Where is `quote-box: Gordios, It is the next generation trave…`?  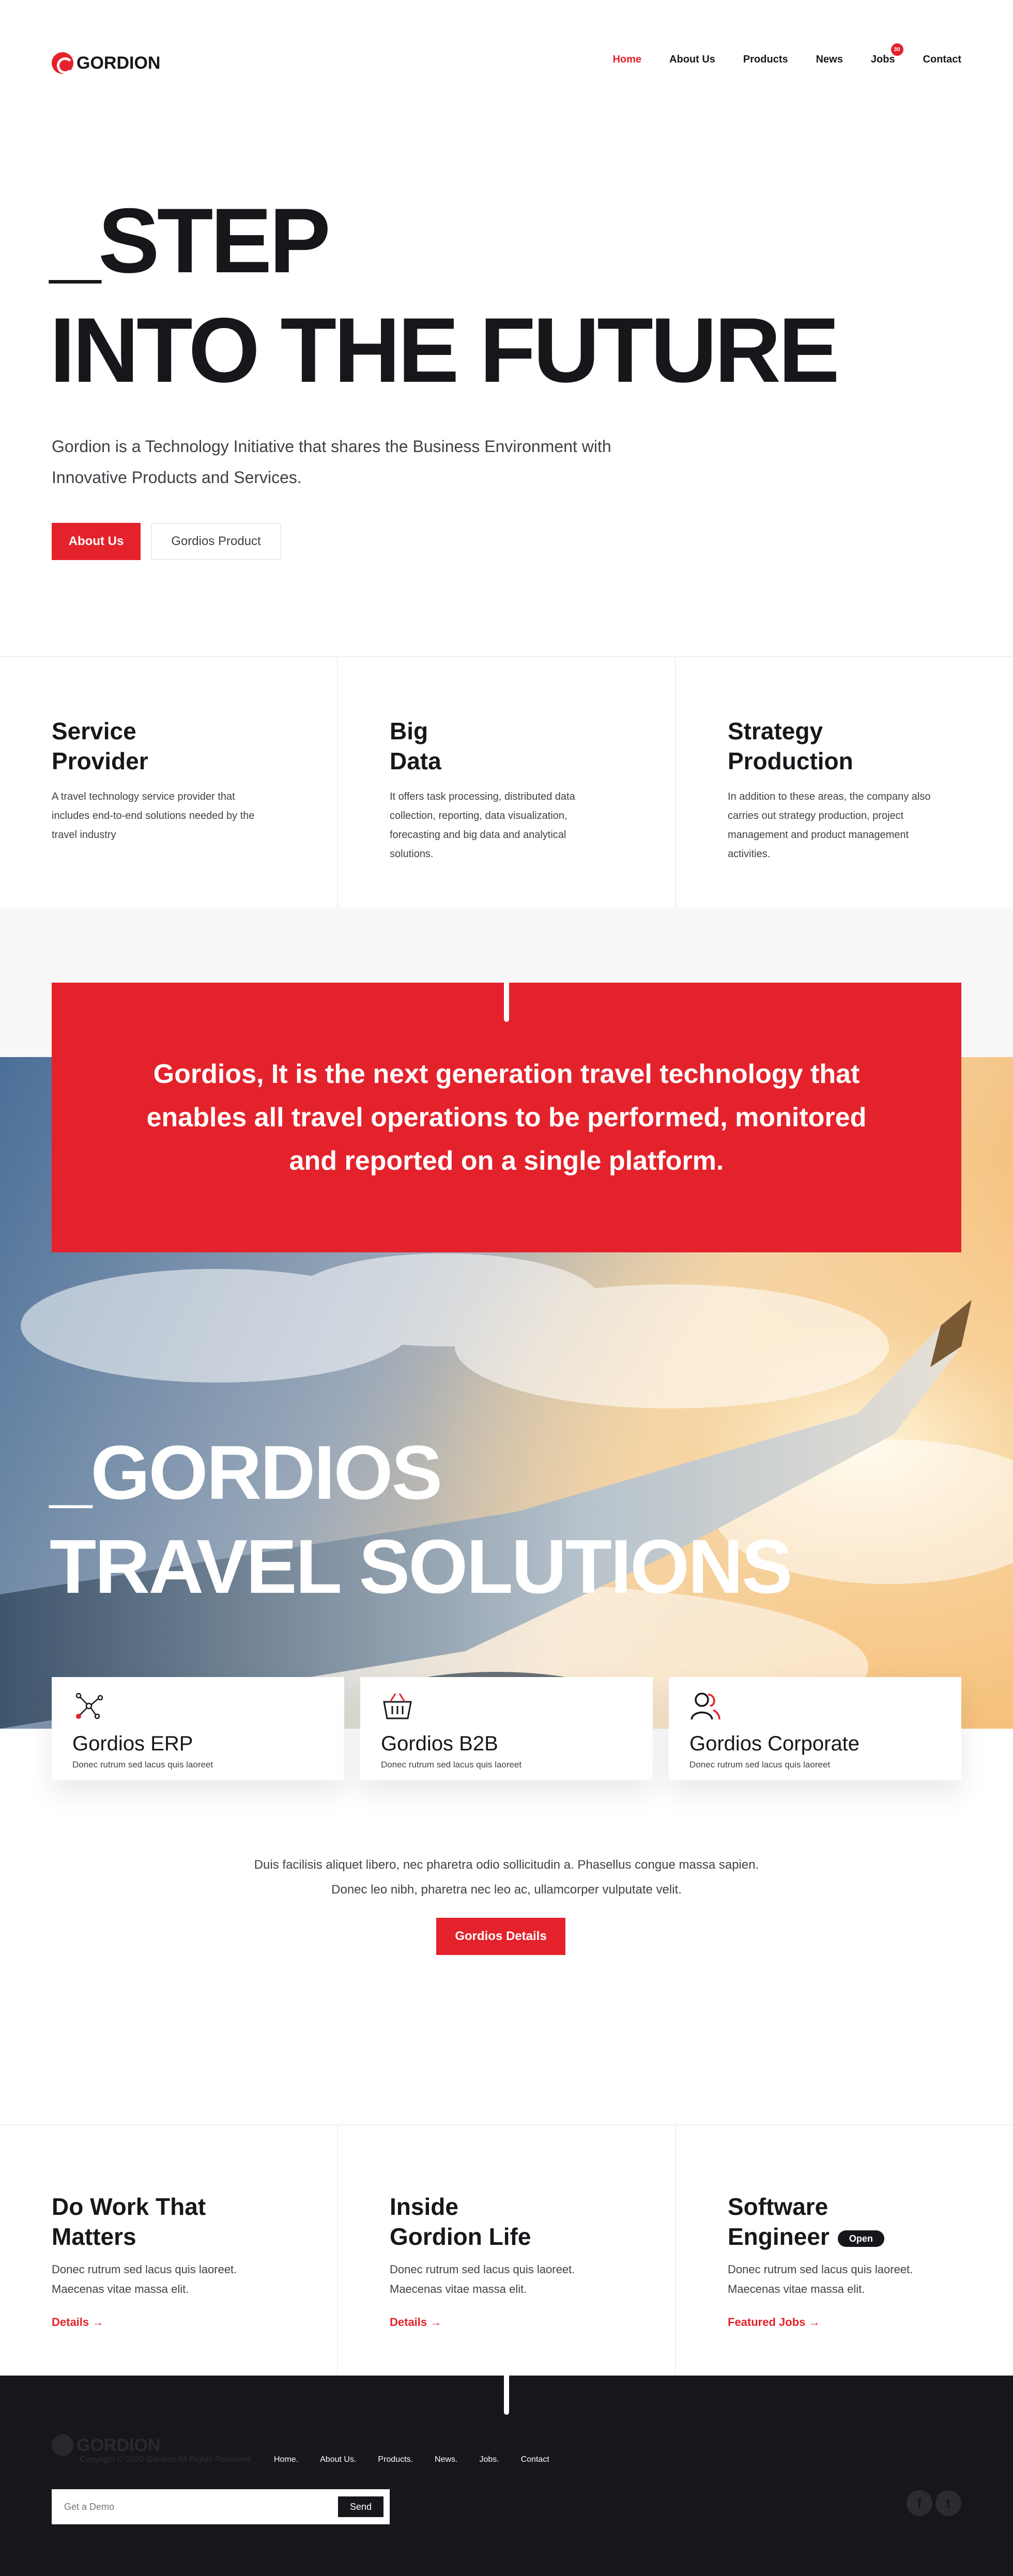 quote-box: Gordios, It is the next generation trave… is located at coordinates (507, 1117).